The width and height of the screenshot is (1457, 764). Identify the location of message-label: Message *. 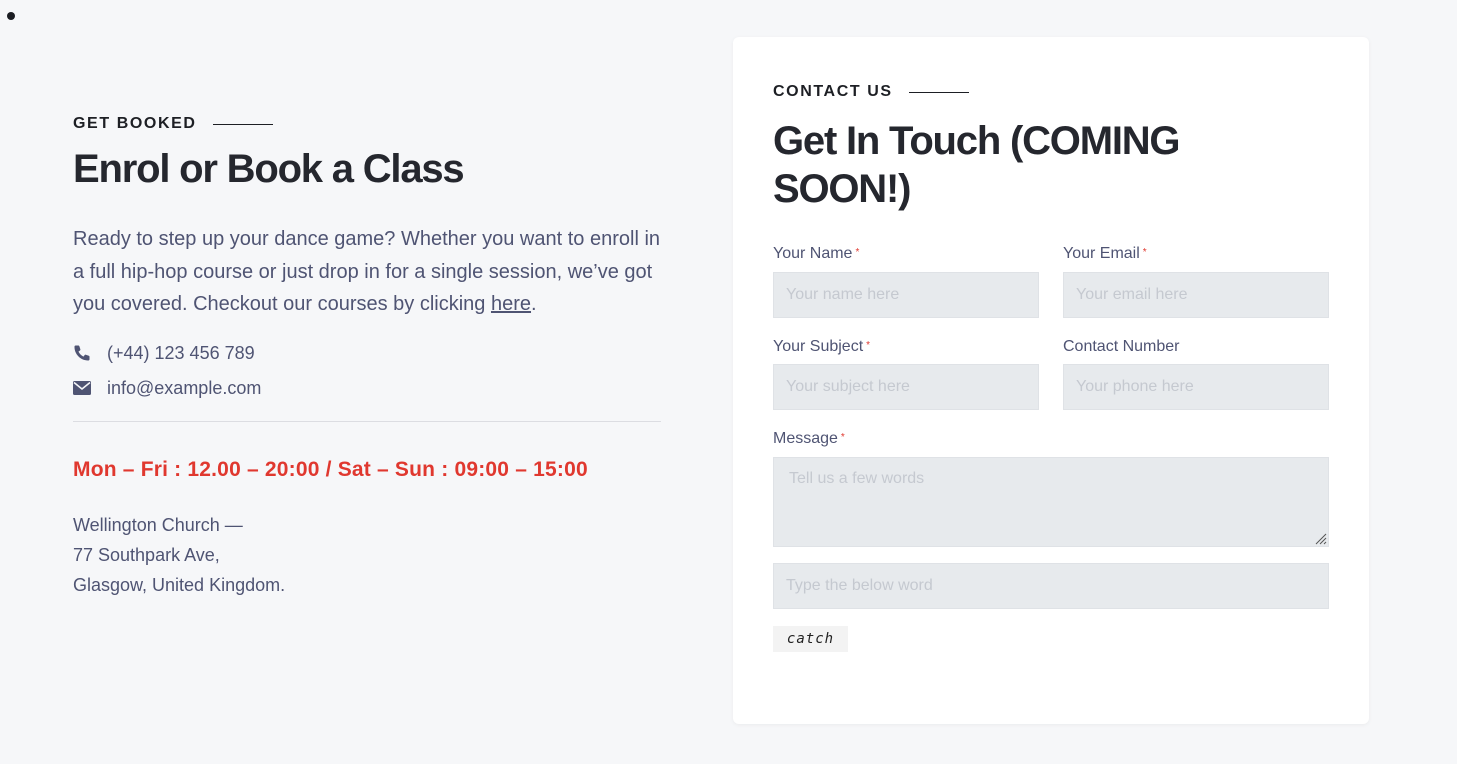
(809, 439).